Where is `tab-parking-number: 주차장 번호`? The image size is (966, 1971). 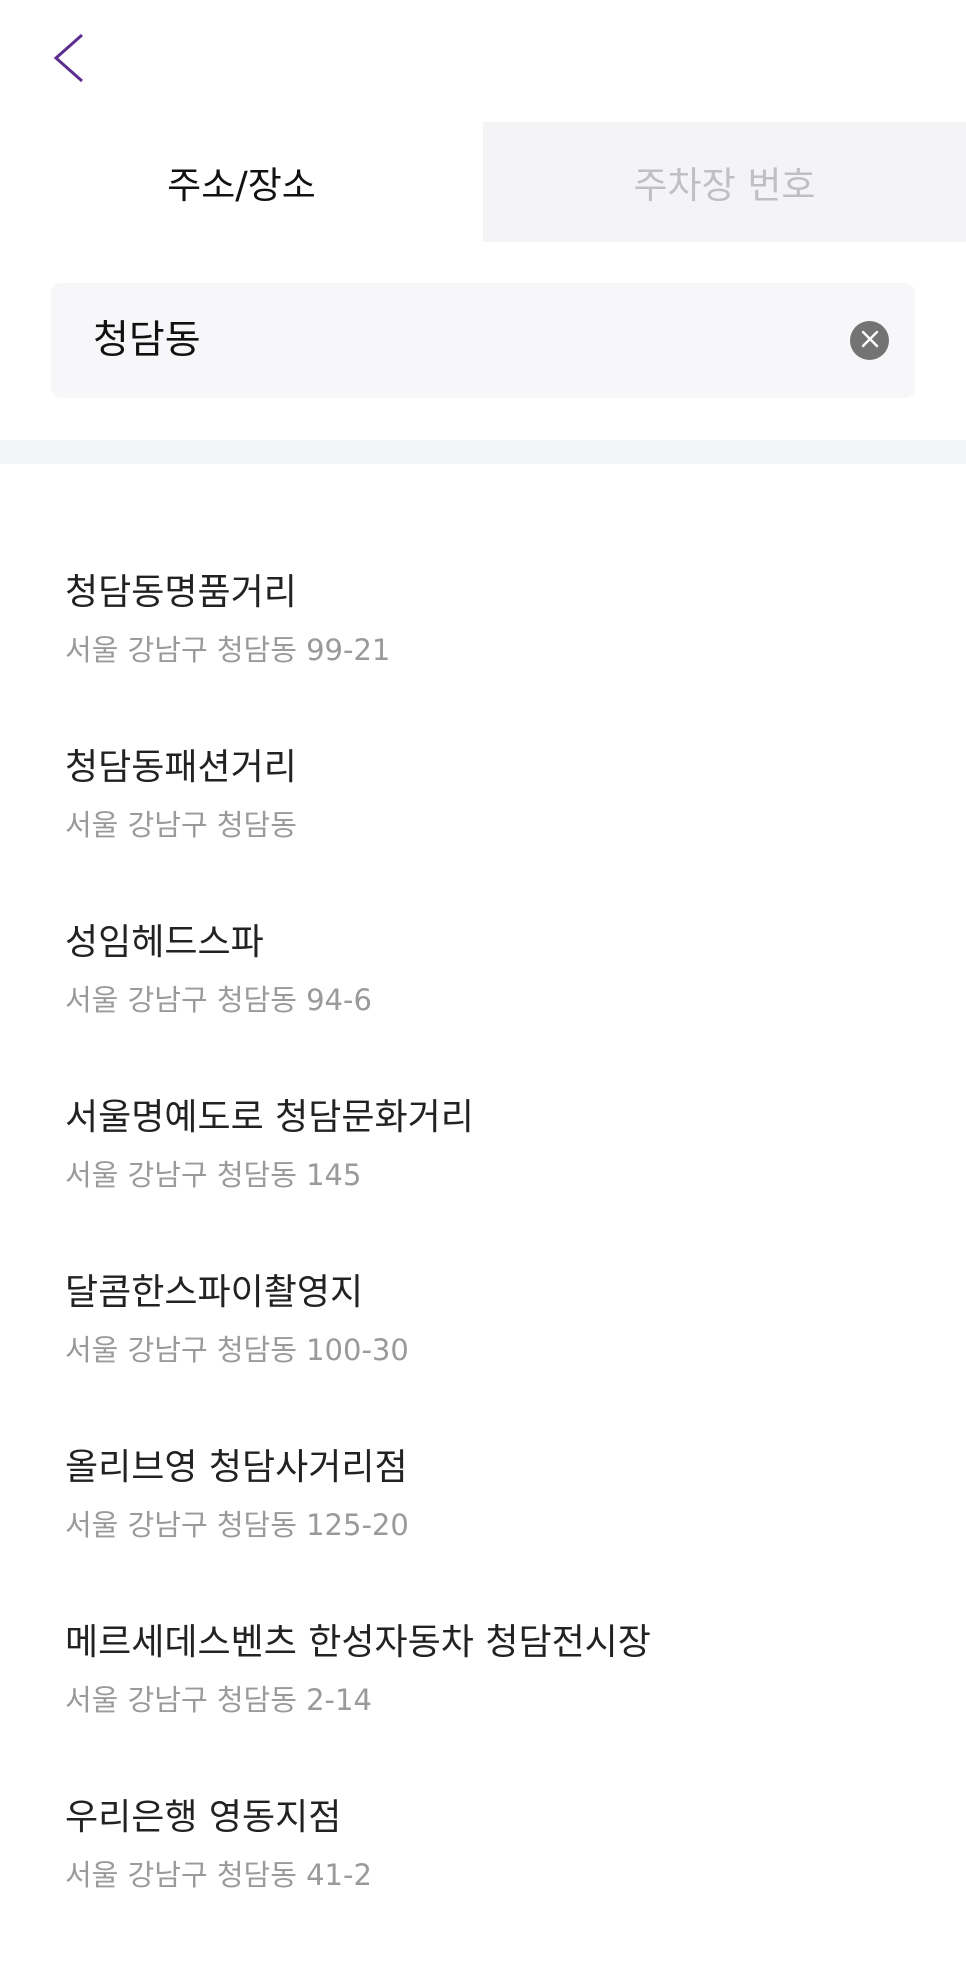
tab-parking-number: 주차장 번호 is located at coordinates (724, 182).